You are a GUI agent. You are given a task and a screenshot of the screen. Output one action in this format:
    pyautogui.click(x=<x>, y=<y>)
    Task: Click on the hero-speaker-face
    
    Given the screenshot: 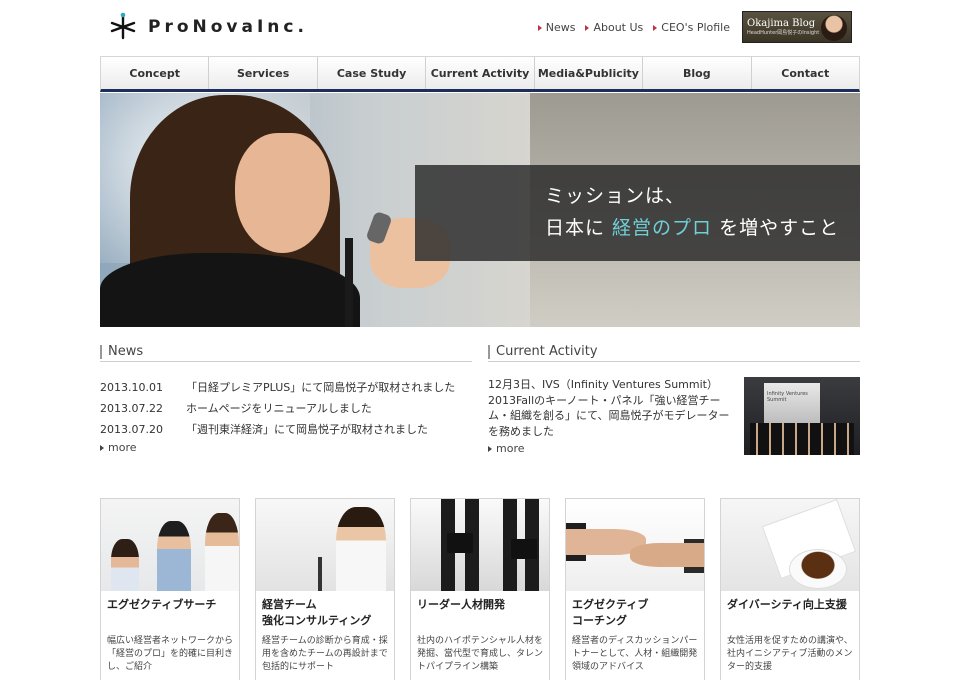 What is the action you would take?
    pyautogui.click(x=282, y=193)
    